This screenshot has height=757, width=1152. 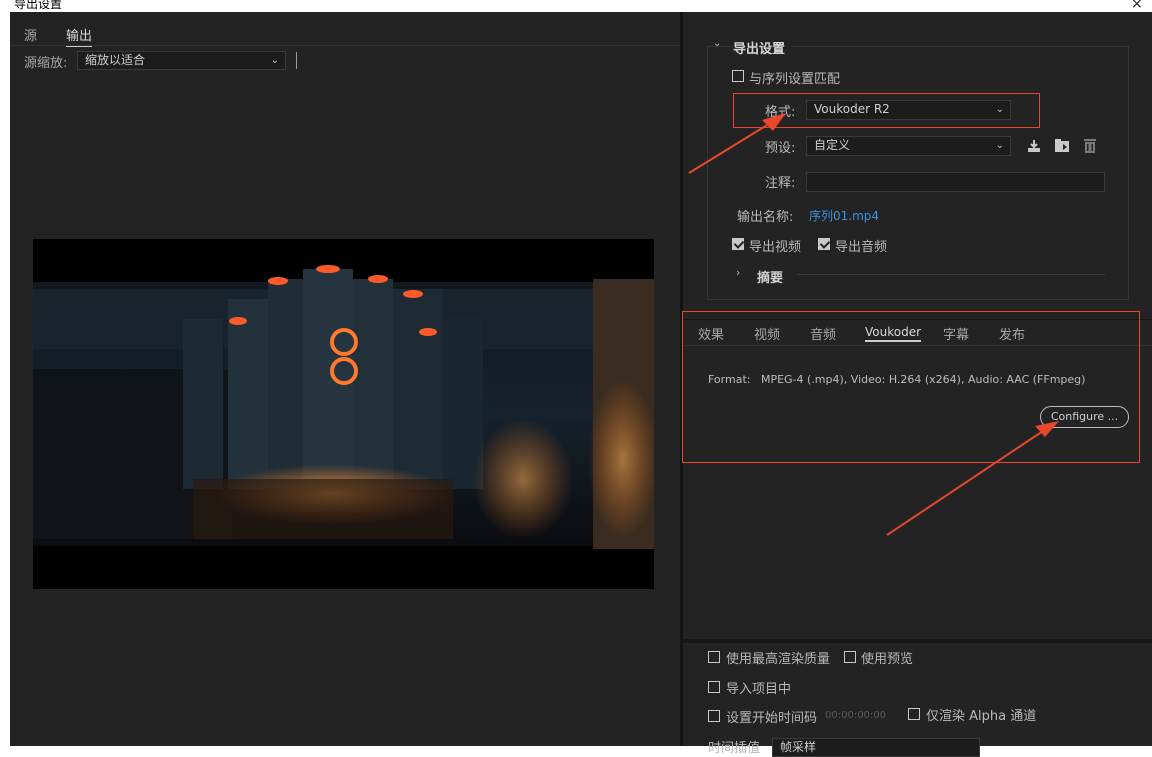 What do you see at coordinates (972, 478) in the screenshot?
I see `arrow-to-configure` at bounding box center [972, 478].